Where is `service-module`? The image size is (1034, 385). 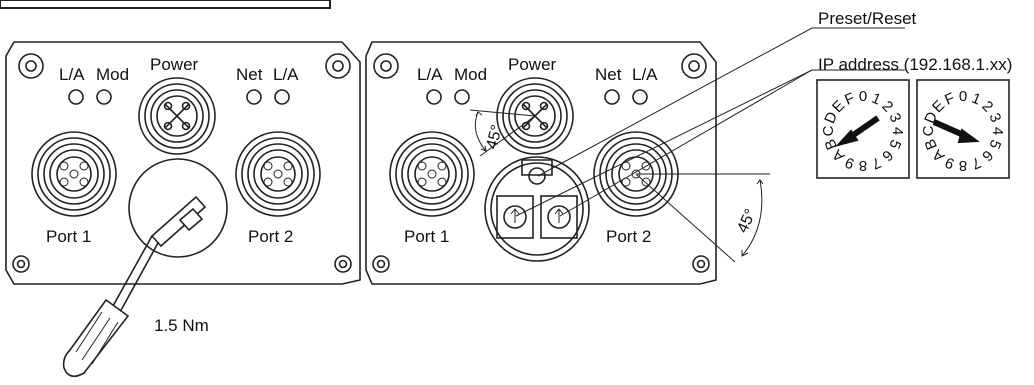 service-module is located at coordinates (537, 209).